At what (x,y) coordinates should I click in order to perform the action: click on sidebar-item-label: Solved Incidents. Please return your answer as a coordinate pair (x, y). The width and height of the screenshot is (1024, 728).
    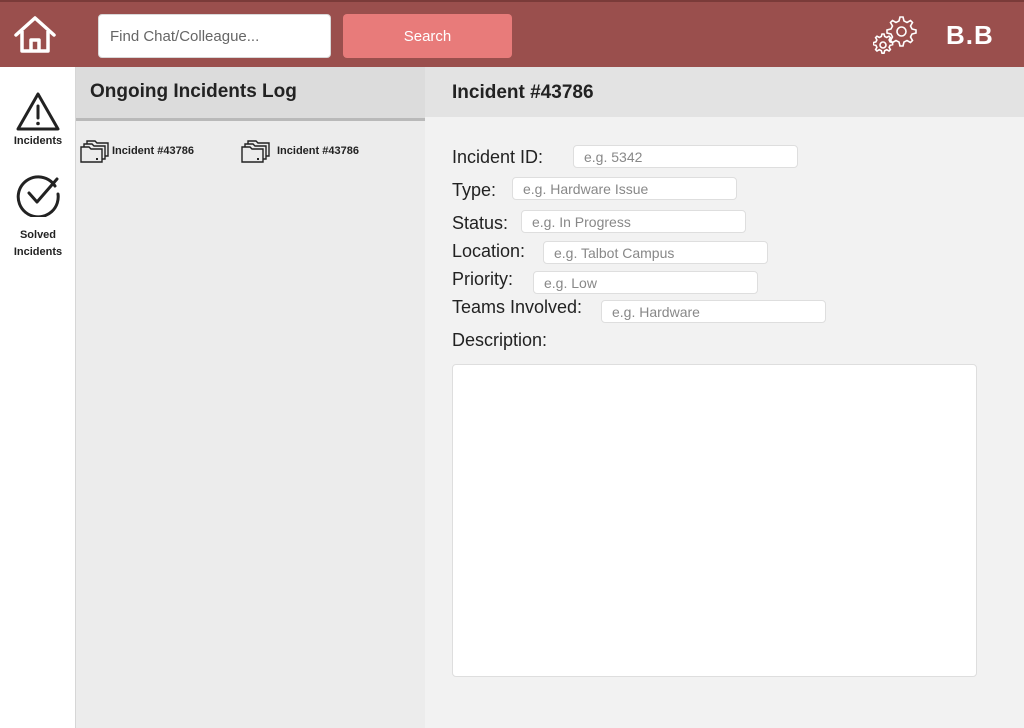
    Looking at the image, I should click on (38, 243).